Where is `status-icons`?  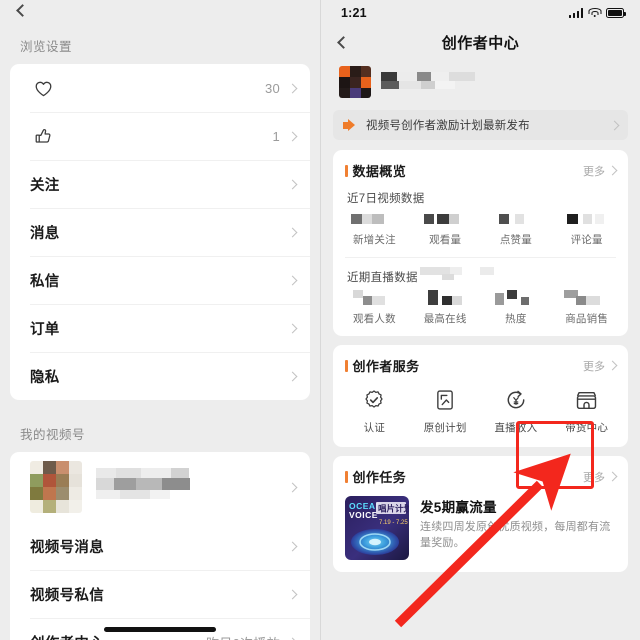 status-icons is located at coordinates (597, 13).